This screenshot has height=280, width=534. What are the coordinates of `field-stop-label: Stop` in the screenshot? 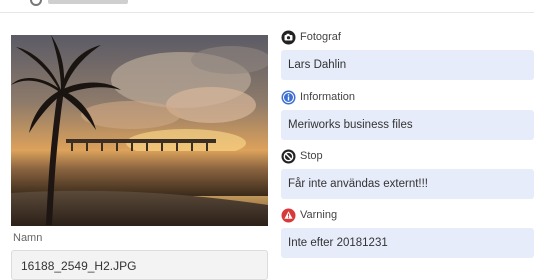 It's located at (311, 156).